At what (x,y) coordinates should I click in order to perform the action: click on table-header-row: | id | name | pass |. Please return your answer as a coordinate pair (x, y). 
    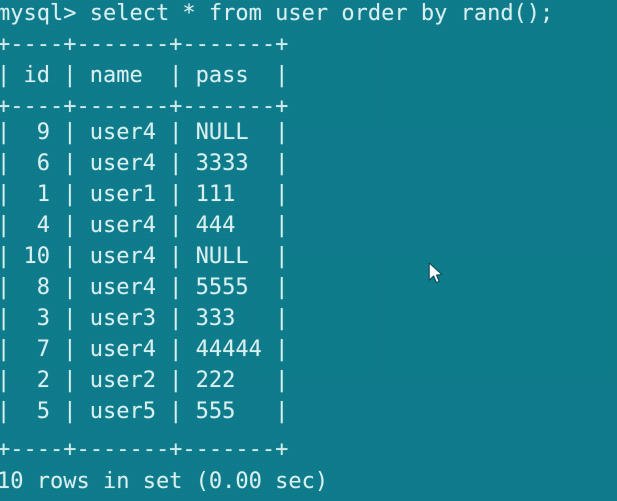
    Looking at the image, I should click on (144, 75).